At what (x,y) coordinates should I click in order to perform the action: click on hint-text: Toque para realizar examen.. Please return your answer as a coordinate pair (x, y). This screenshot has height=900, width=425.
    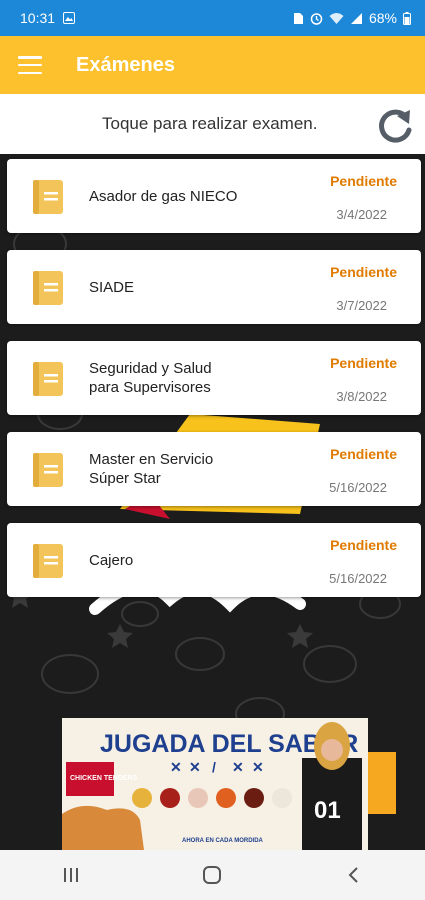
    Looking at the image, I should click on (210, 123).